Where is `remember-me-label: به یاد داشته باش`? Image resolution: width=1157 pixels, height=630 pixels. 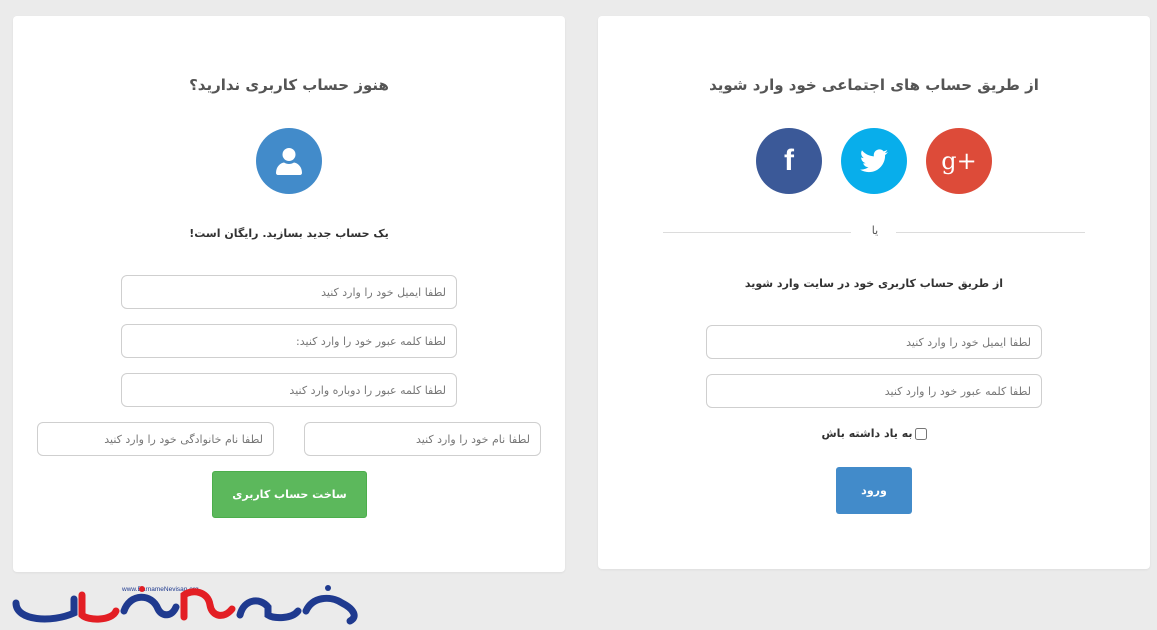
remember-me-label: به یاد داشته باش is located at coordinates (866, 433).